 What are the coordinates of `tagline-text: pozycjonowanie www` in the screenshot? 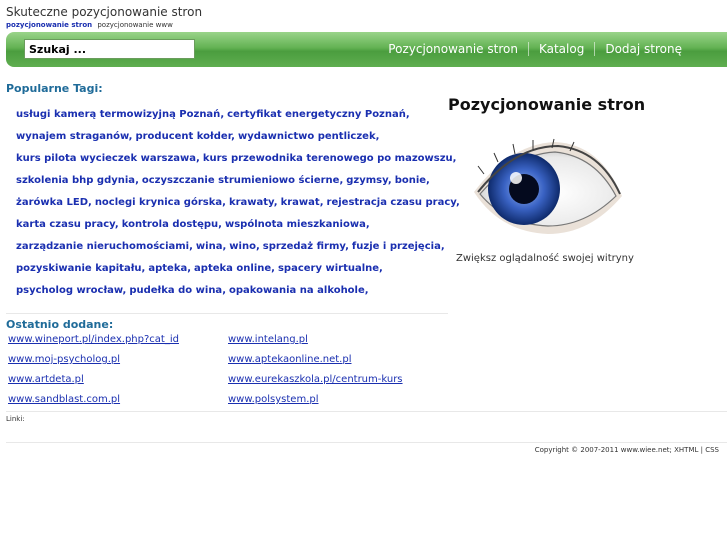 It's located at (135, 25).